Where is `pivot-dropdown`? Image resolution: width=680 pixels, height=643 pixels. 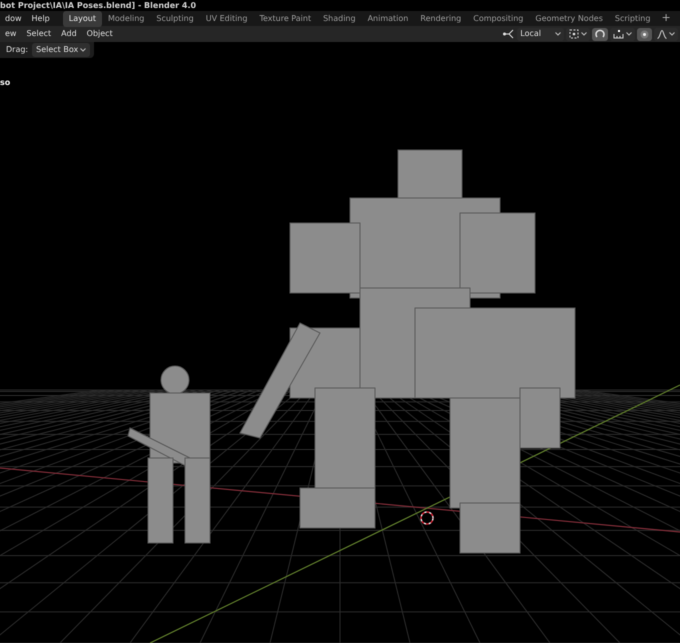
pivot-dropdown is located at coordinates (578, 34).